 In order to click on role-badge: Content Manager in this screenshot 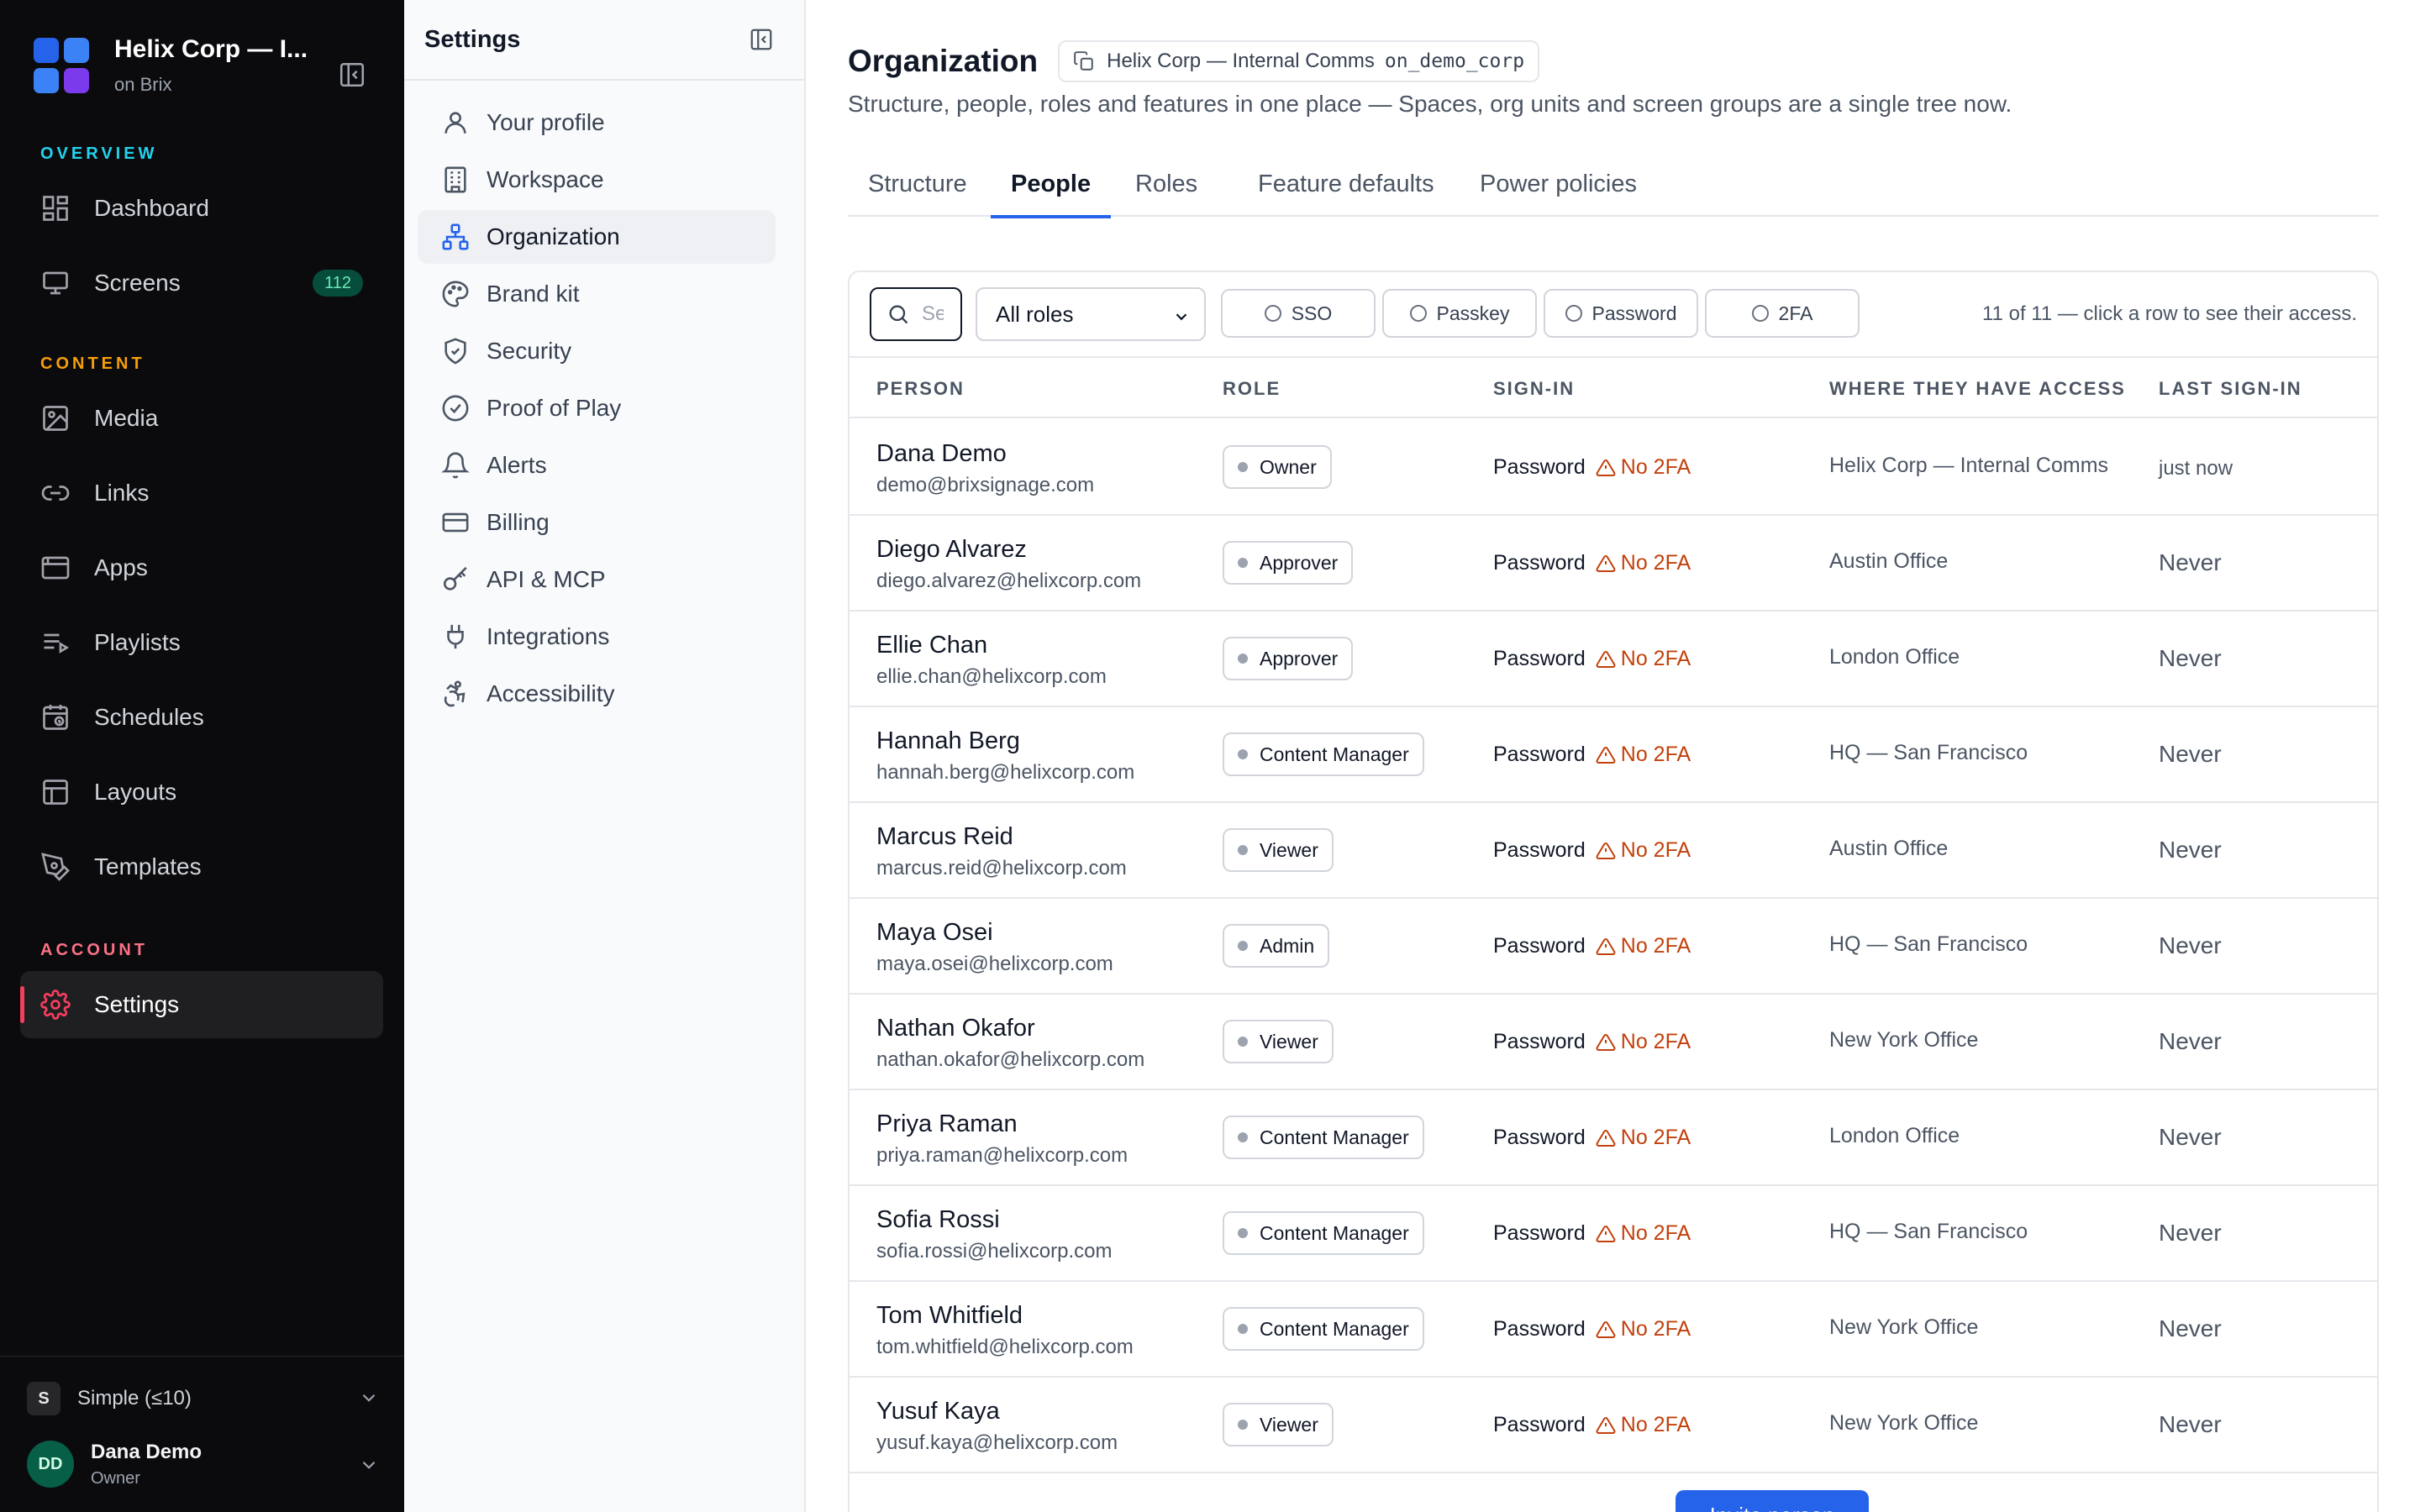, I will do `click(1323, 1137)`.